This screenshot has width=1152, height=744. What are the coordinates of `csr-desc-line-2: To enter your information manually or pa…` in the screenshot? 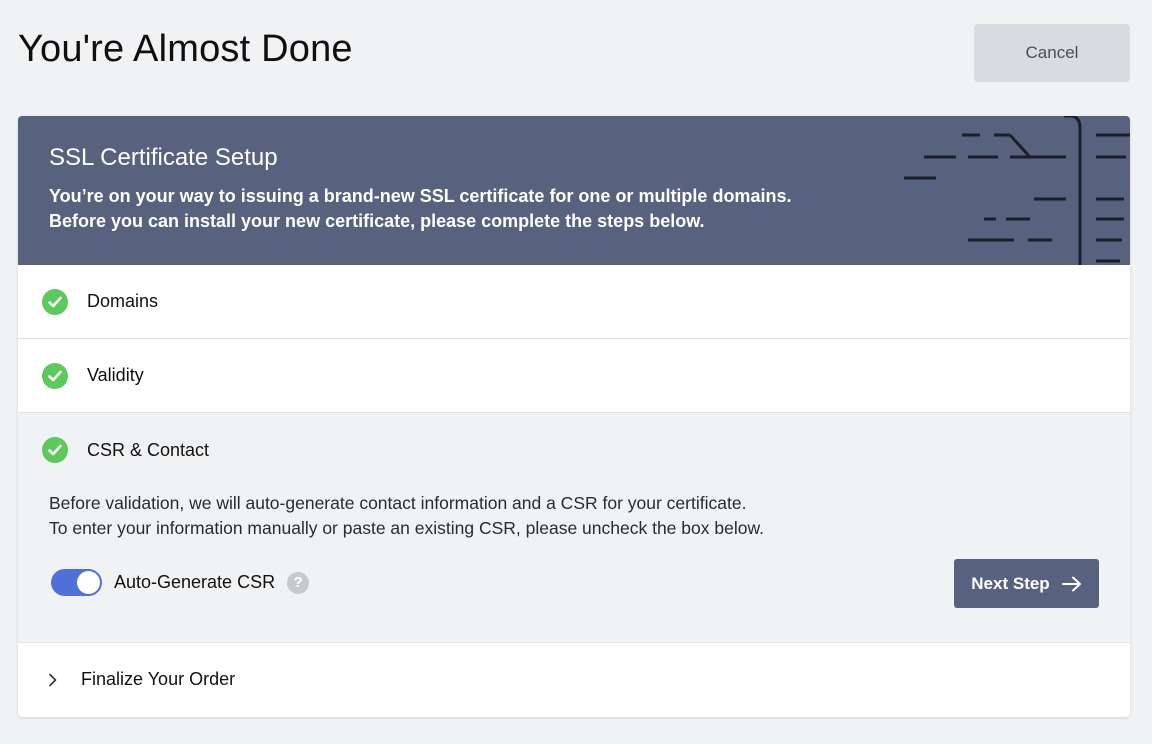 It's located at (406, 528).